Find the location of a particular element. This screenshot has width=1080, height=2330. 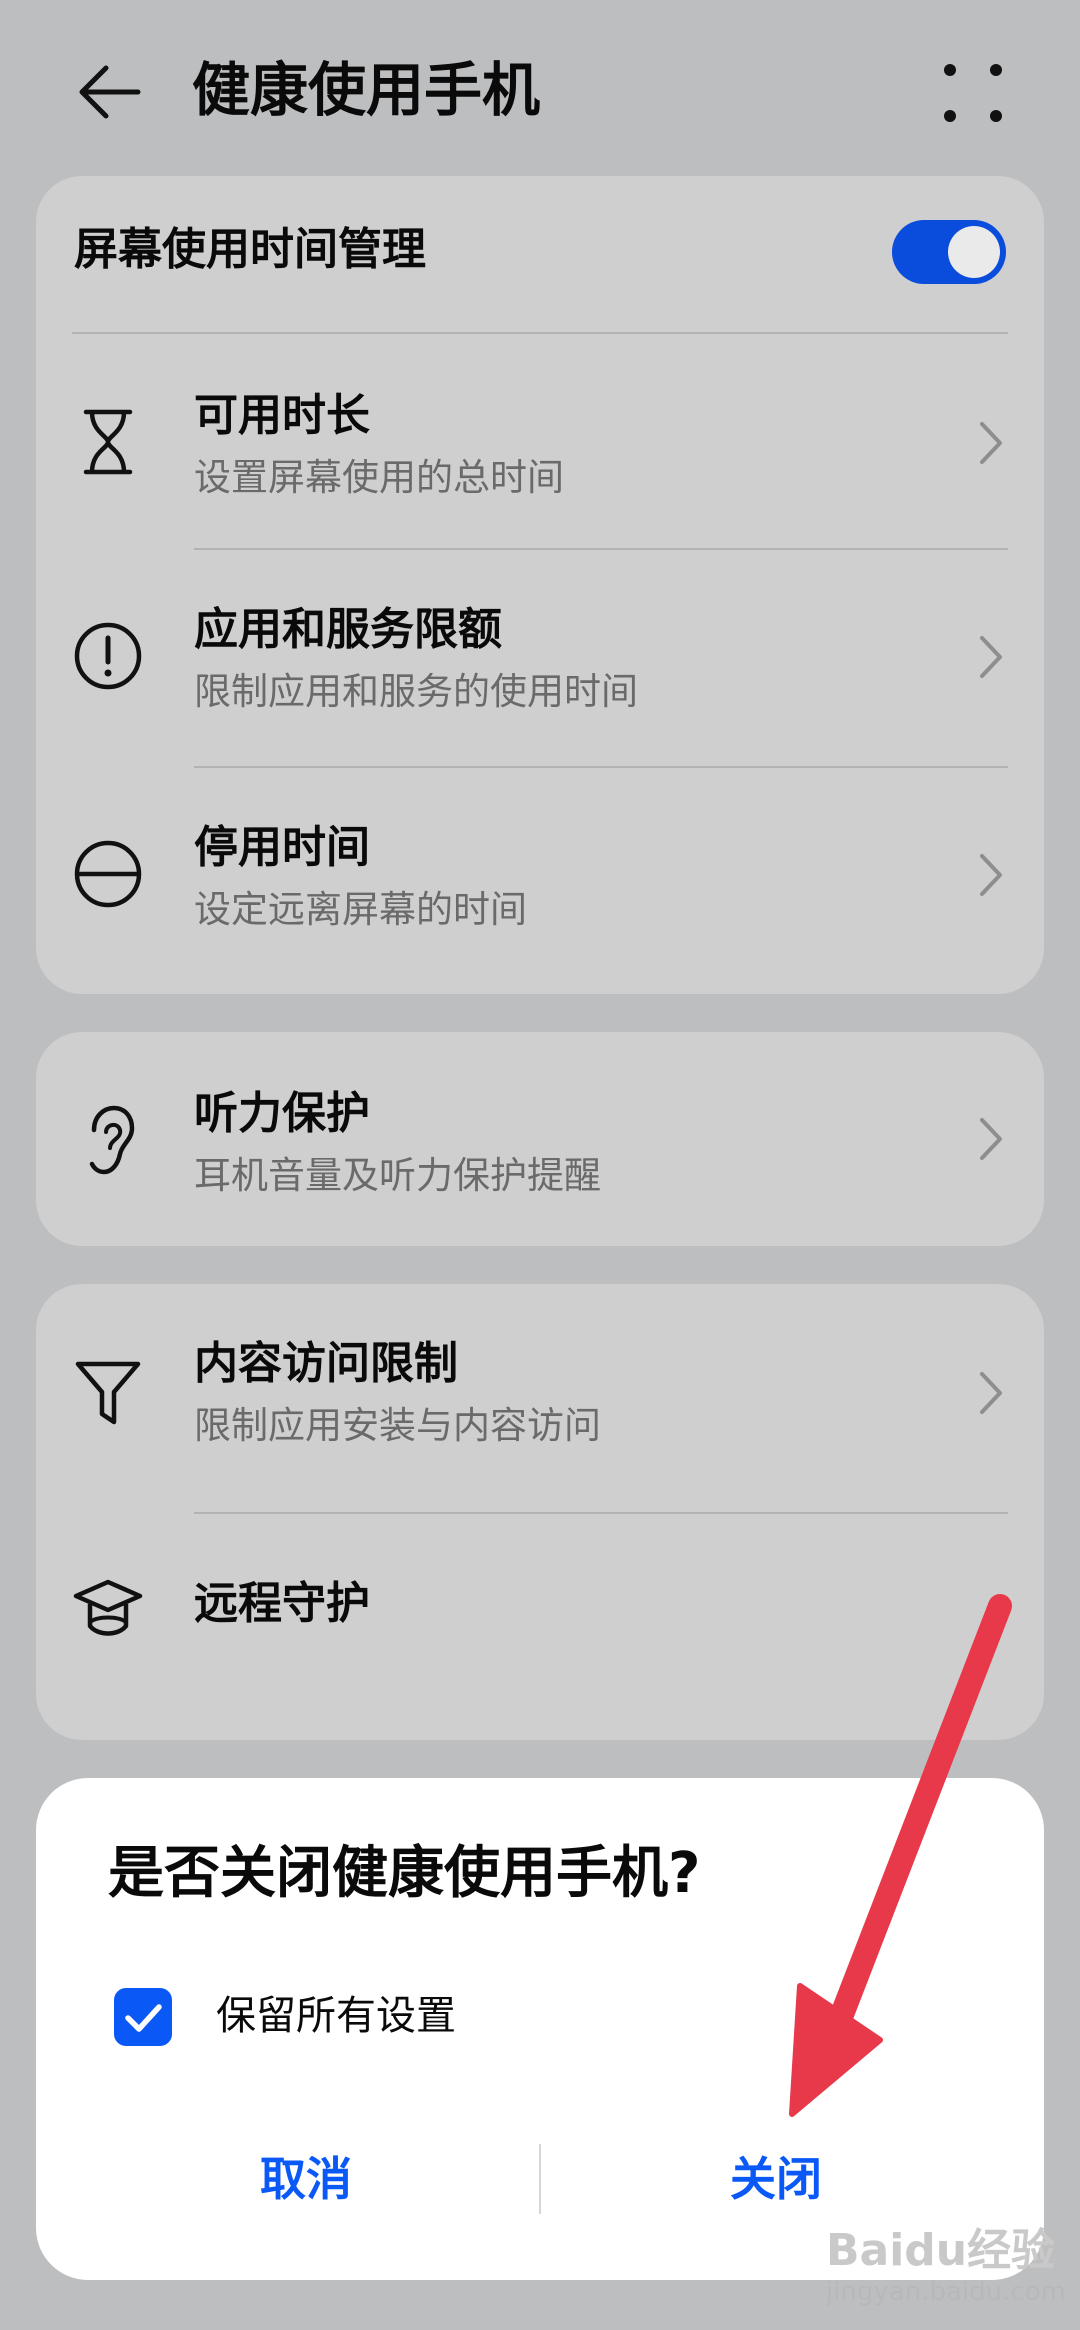

filter-funnel-icon is located at coordinates (108, 1393).